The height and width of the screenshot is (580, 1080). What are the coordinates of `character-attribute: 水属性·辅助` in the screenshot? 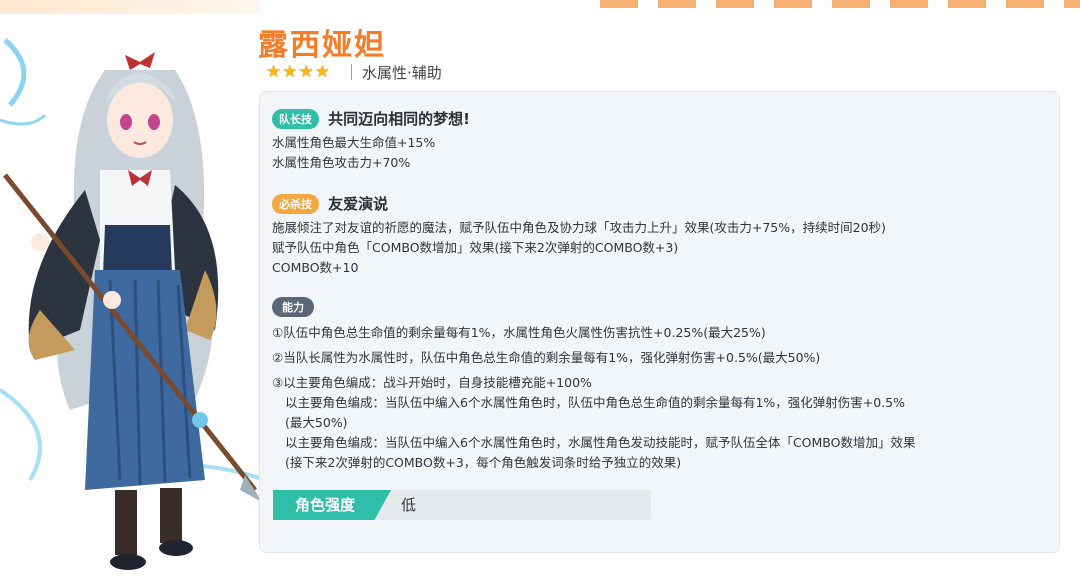 It's located at (402, 73).